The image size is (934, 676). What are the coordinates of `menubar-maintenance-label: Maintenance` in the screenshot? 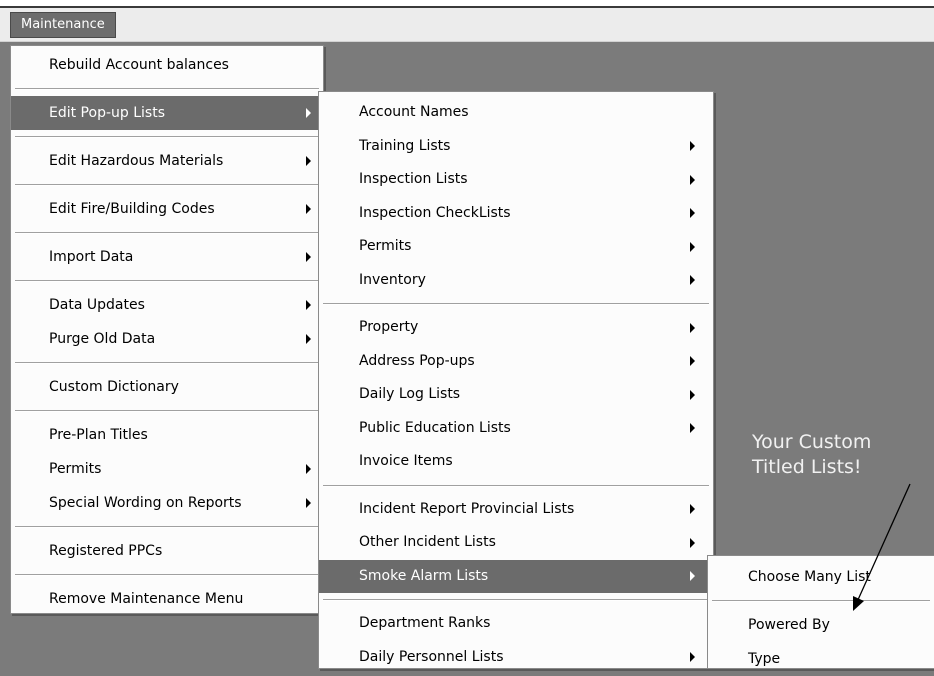 It's located at (63, 24).